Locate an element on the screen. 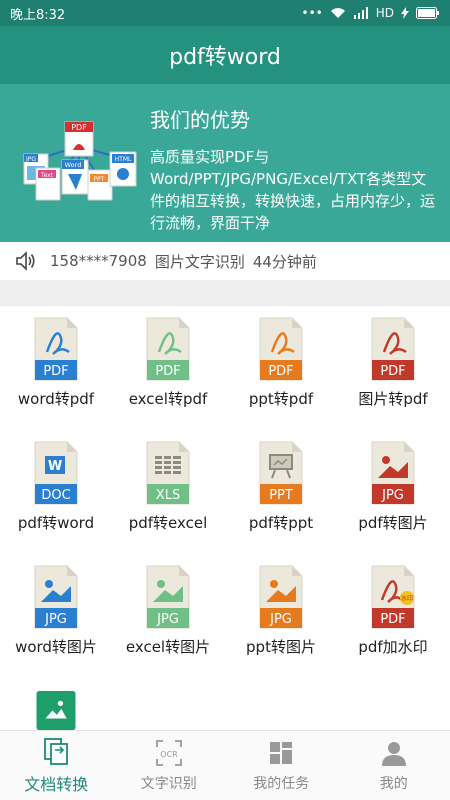 The width and height of the screenshot is (450, 800). tool-label: word转图片 is located at coordinates (56, 647).